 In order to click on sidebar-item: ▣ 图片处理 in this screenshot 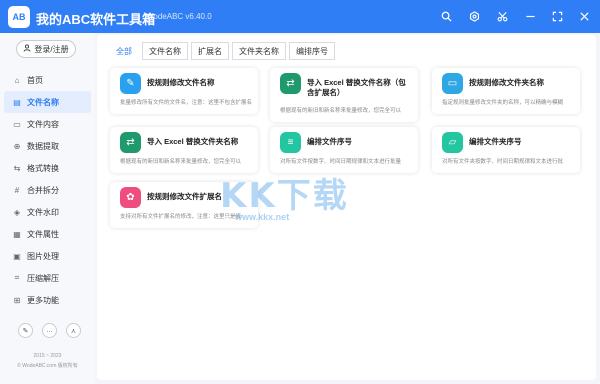, I will do `click(47, 256)`.